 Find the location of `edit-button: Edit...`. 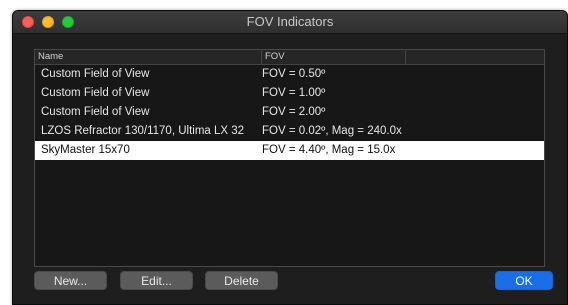

edit-button: Edit... is located at coordinates (156, 280).